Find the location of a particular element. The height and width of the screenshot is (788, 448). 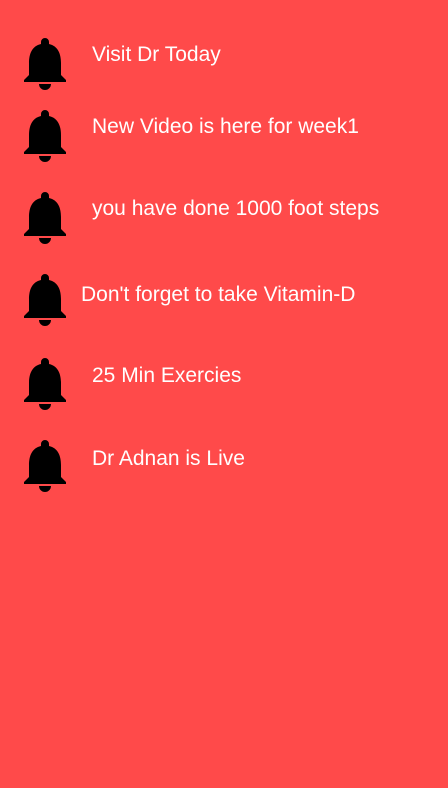

notification-item: Dr Adnan is Live is located at coordinates (224, 464).